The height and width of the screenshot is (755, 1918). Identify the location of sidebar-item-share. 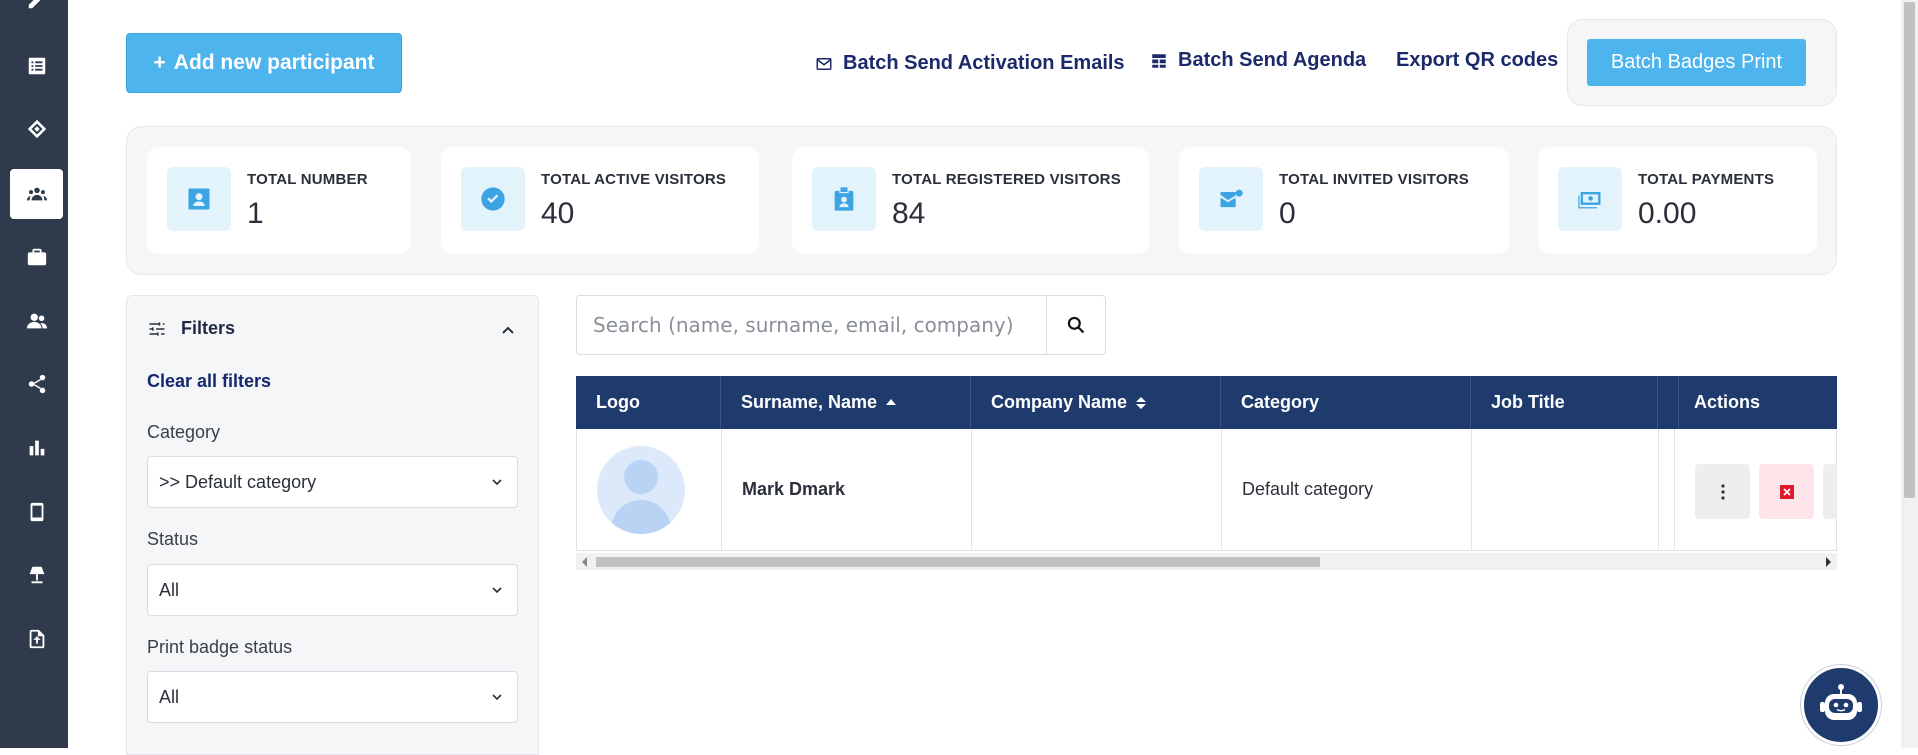
(36, 384).